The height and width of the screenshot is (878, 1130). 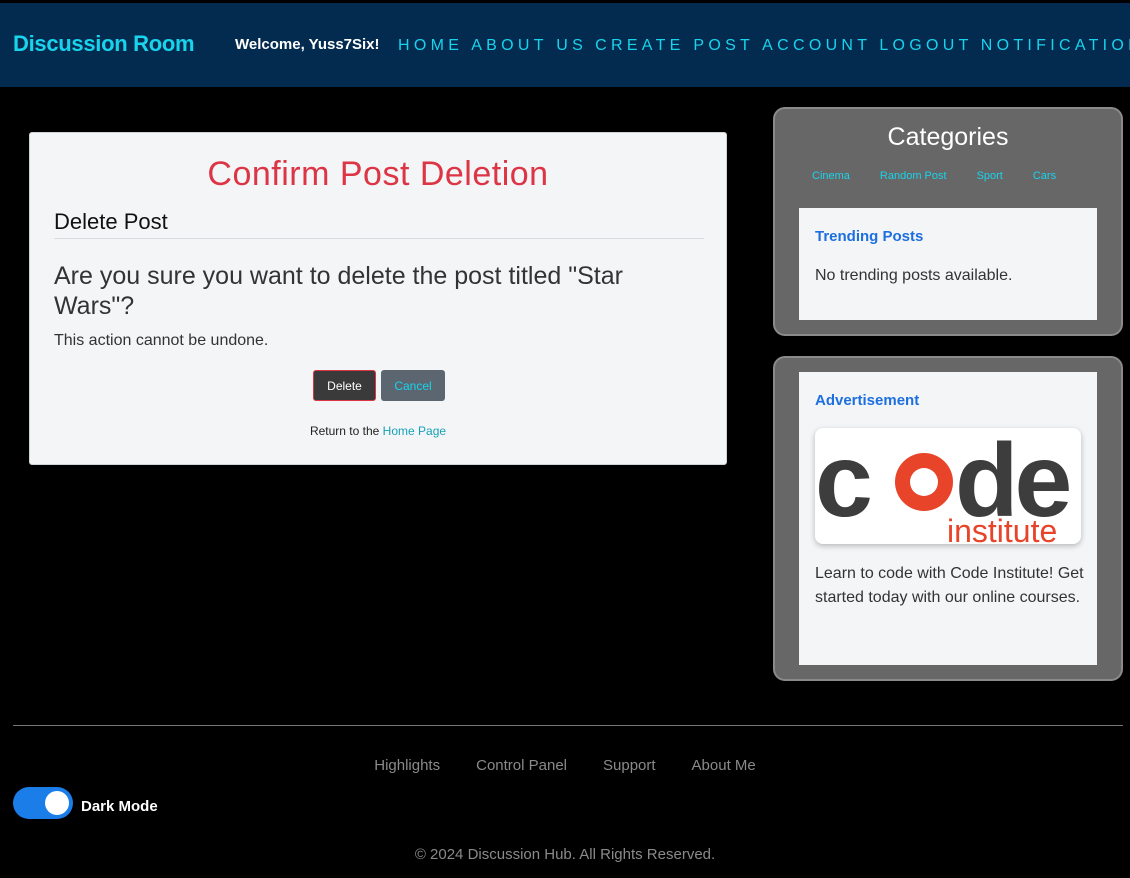 What do you see at coordinates (104, 44) in the screenshot?
I see `brand-link: Discussion Room` at bounding box center [104, 44].